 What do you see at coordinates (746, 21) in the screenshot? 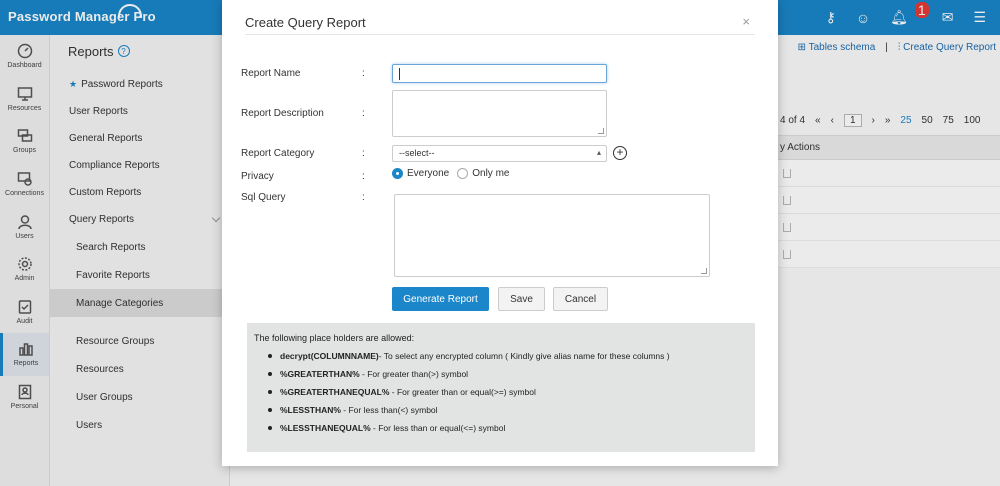
I see `close-icon: ×` at bounding box center [746, 21].